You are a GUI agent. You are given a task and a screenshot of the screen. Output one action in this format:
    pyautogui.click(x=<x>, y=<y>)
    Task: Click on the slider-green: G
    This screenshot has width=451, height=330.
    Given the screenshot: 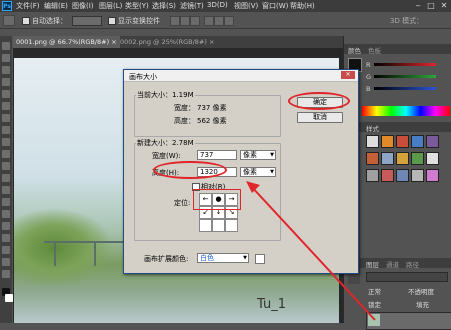 What is the action you would take?
    pyautogui.click(x=398, y=77)
    